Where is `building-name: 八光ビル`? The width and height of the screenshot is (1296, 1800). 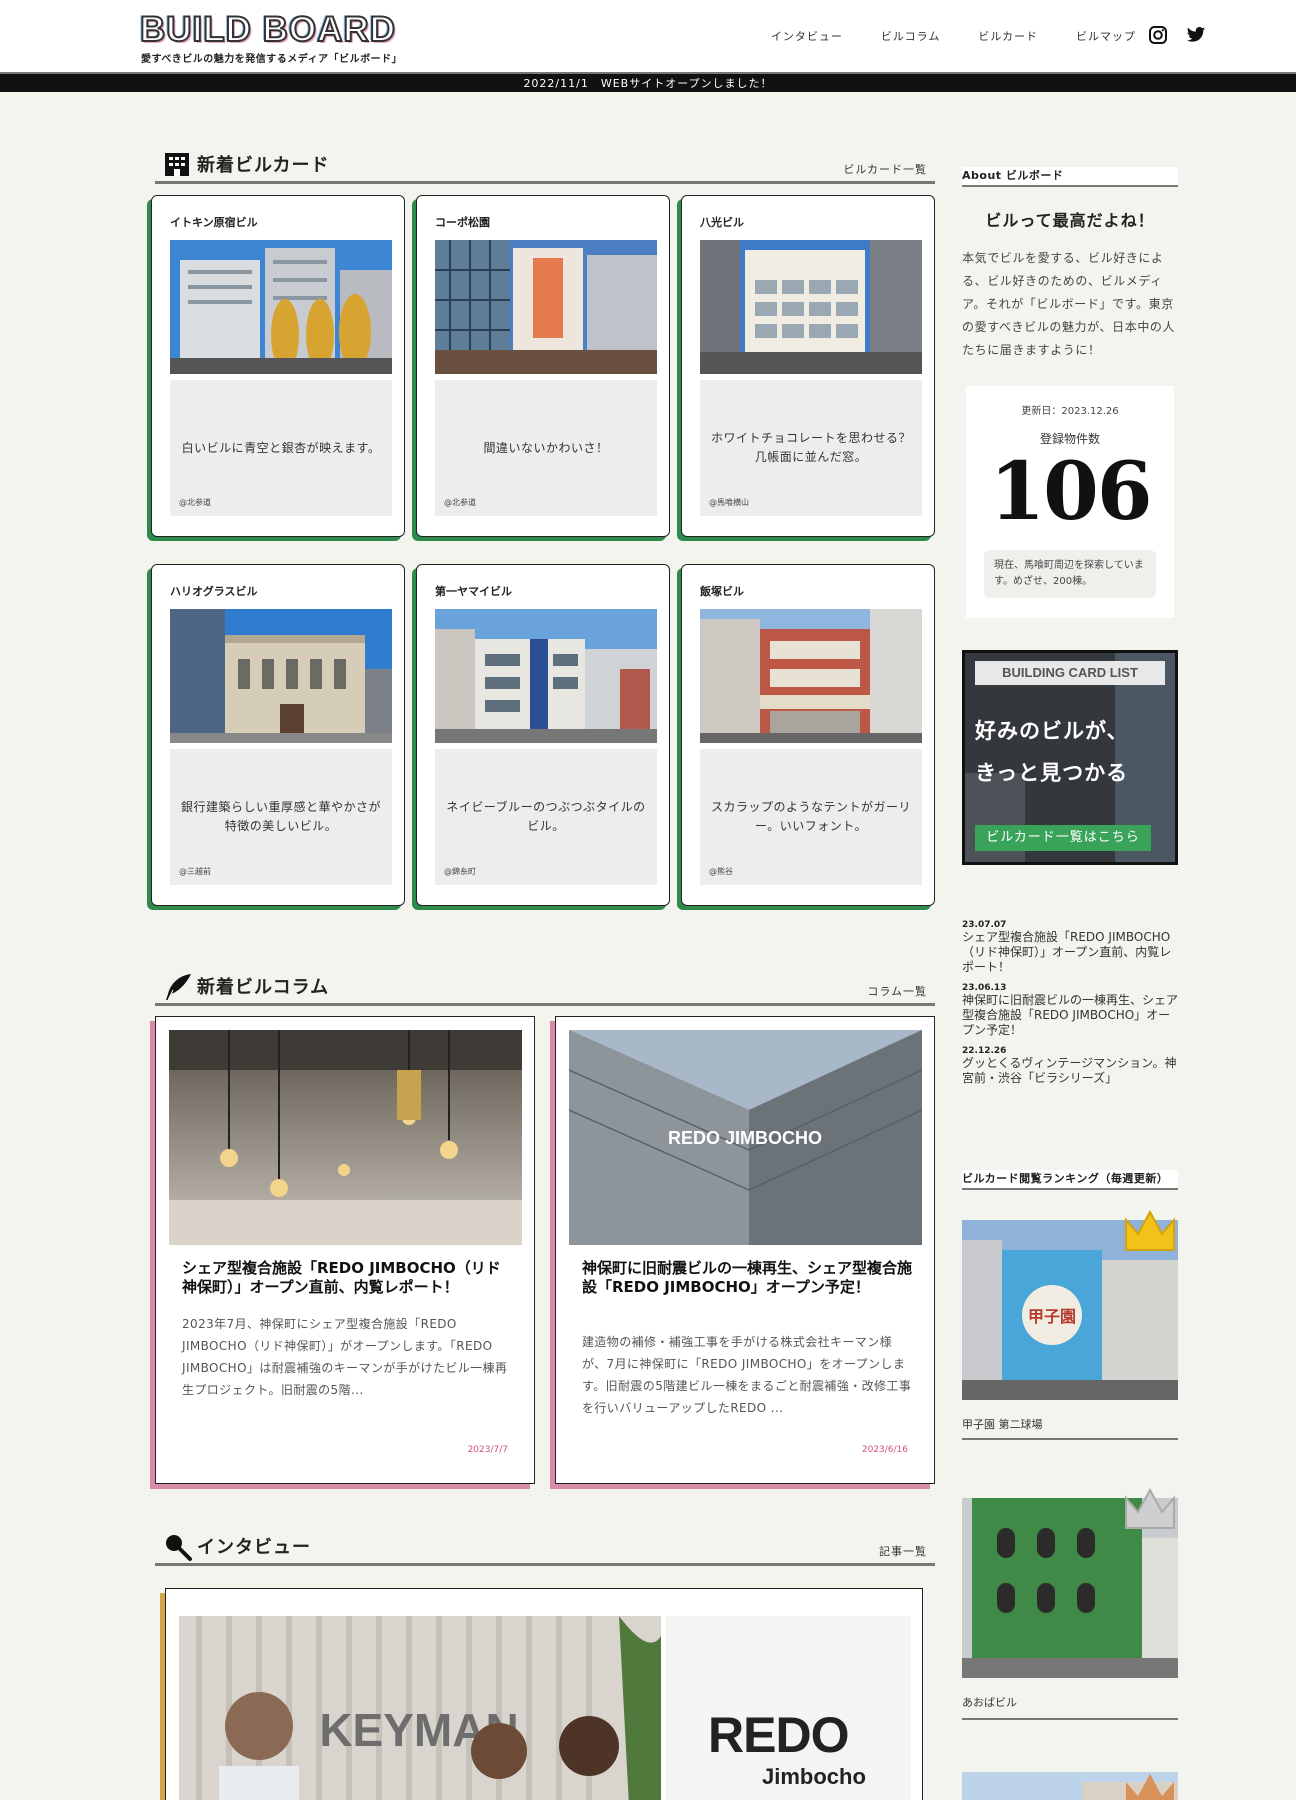 building-name: 八光ビル is located at coordinates (722, 222).